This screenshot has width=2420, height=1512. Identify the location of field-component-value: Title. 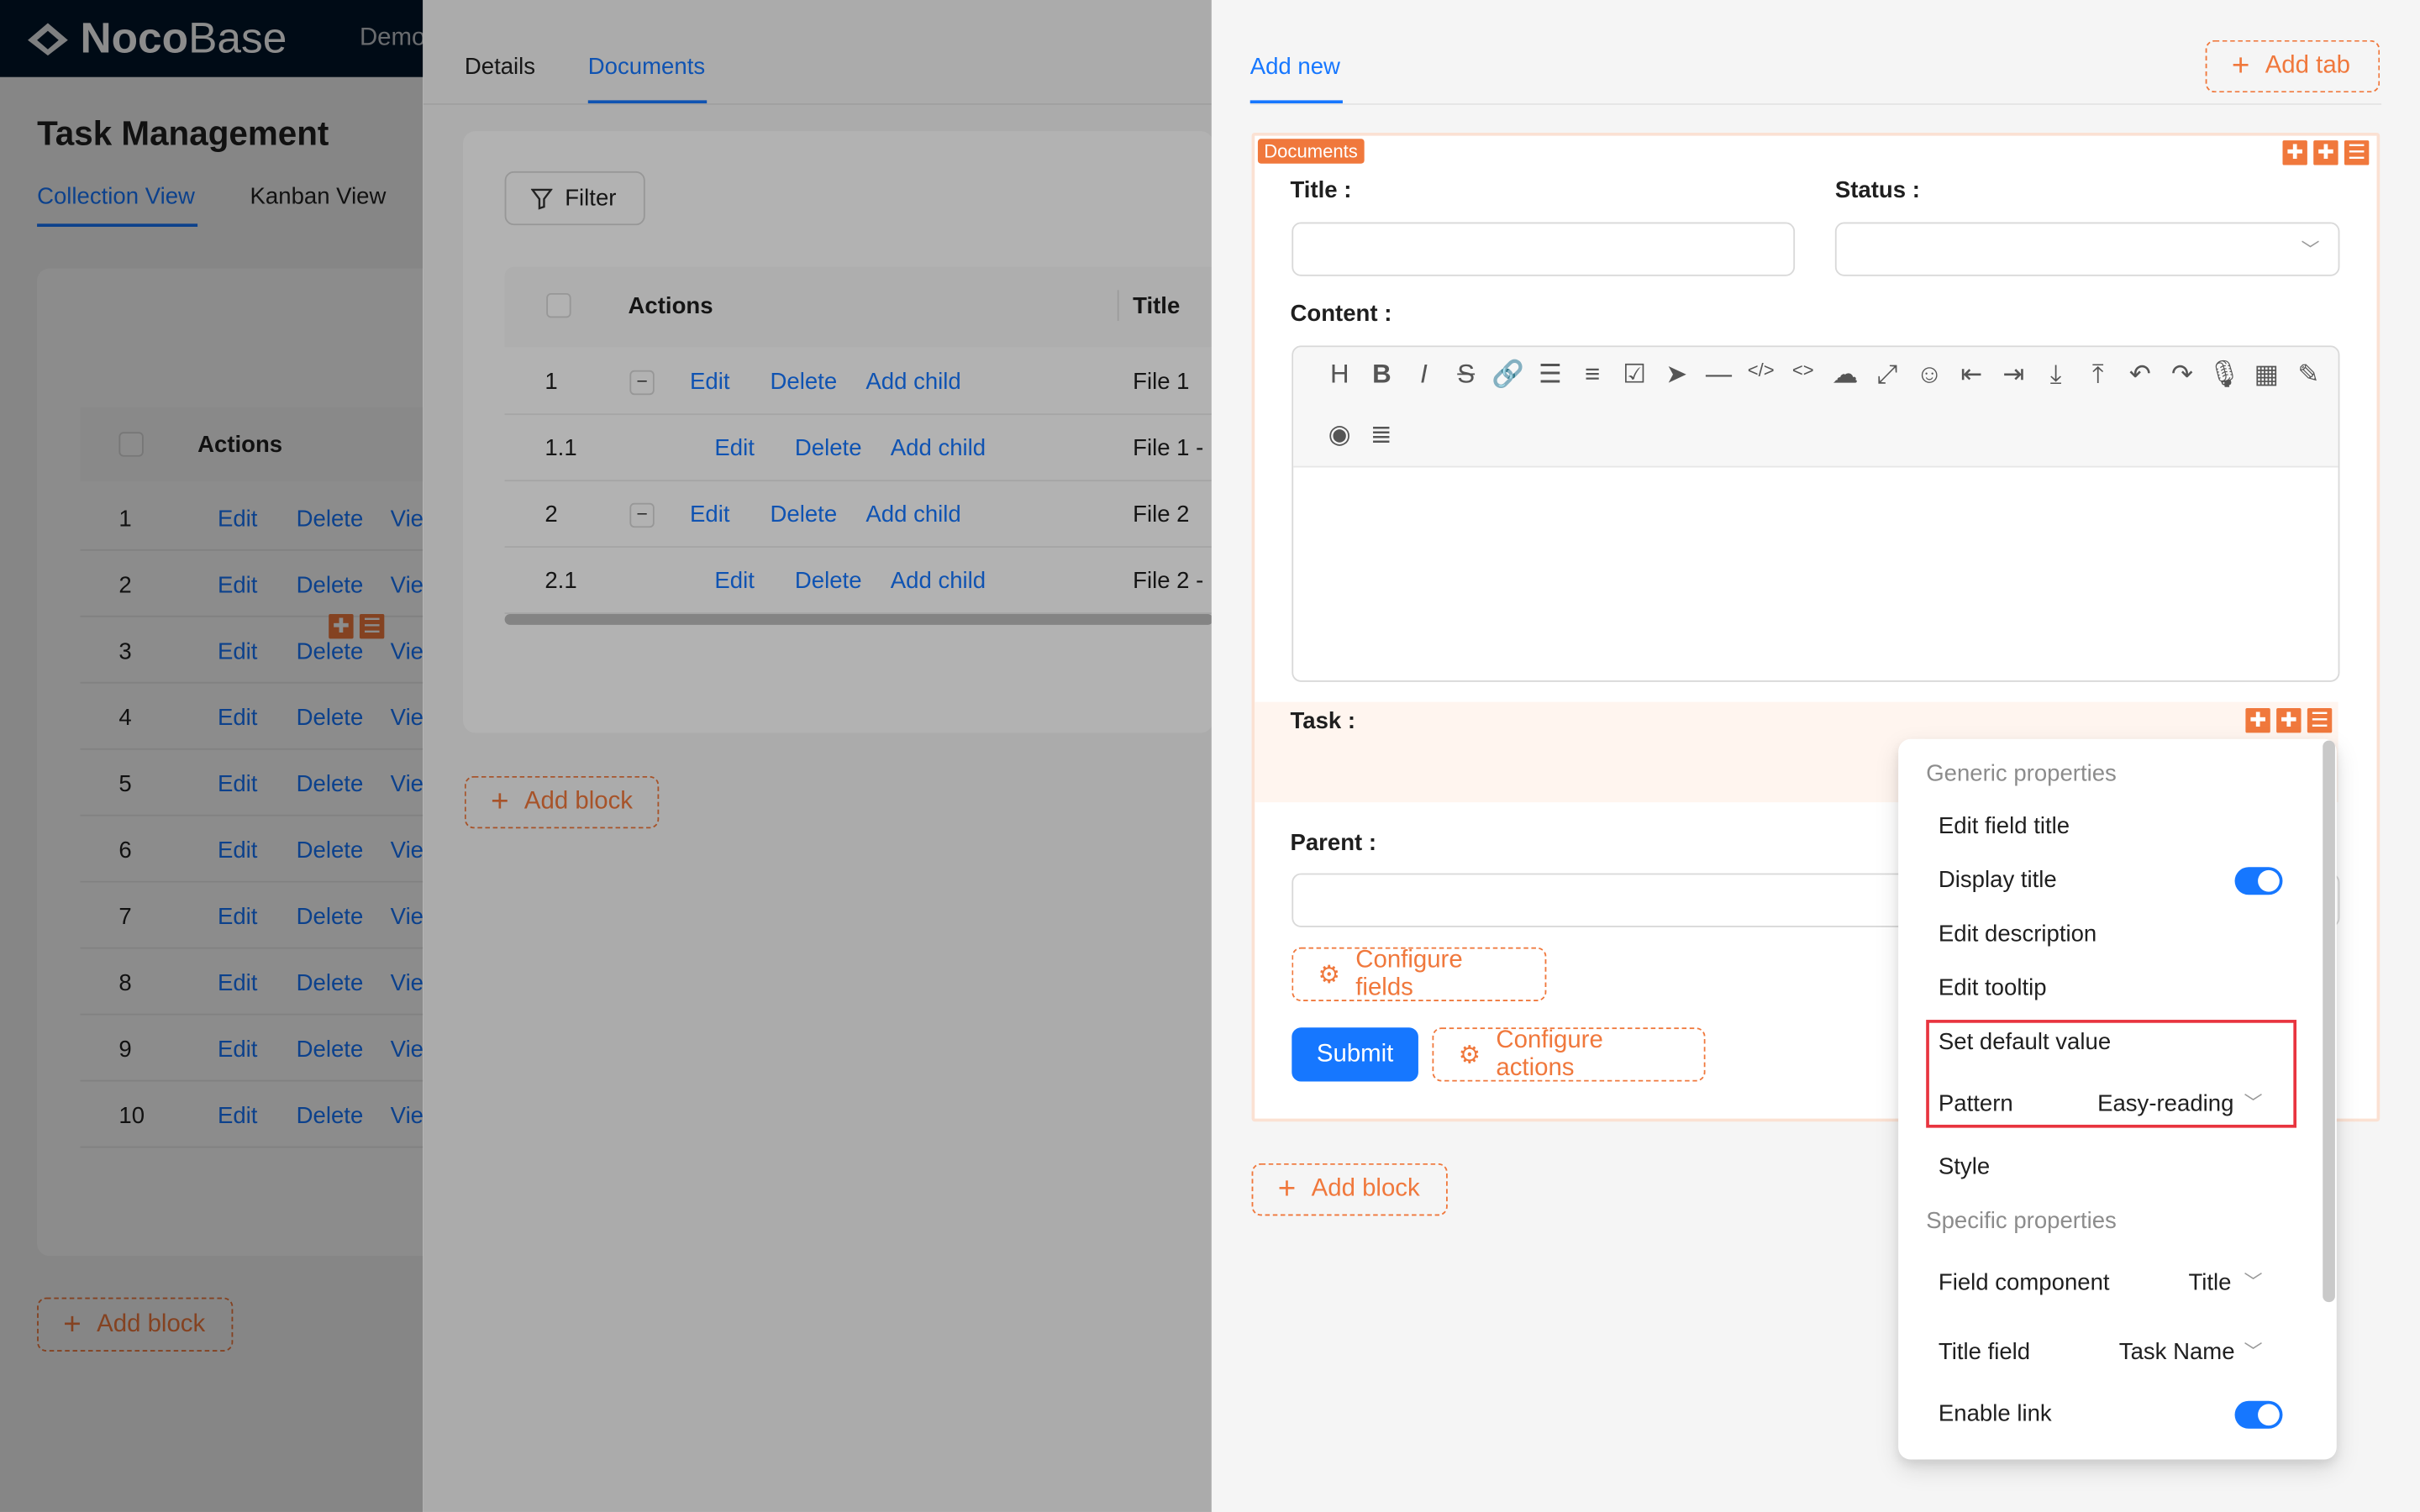
(2209, 1283).